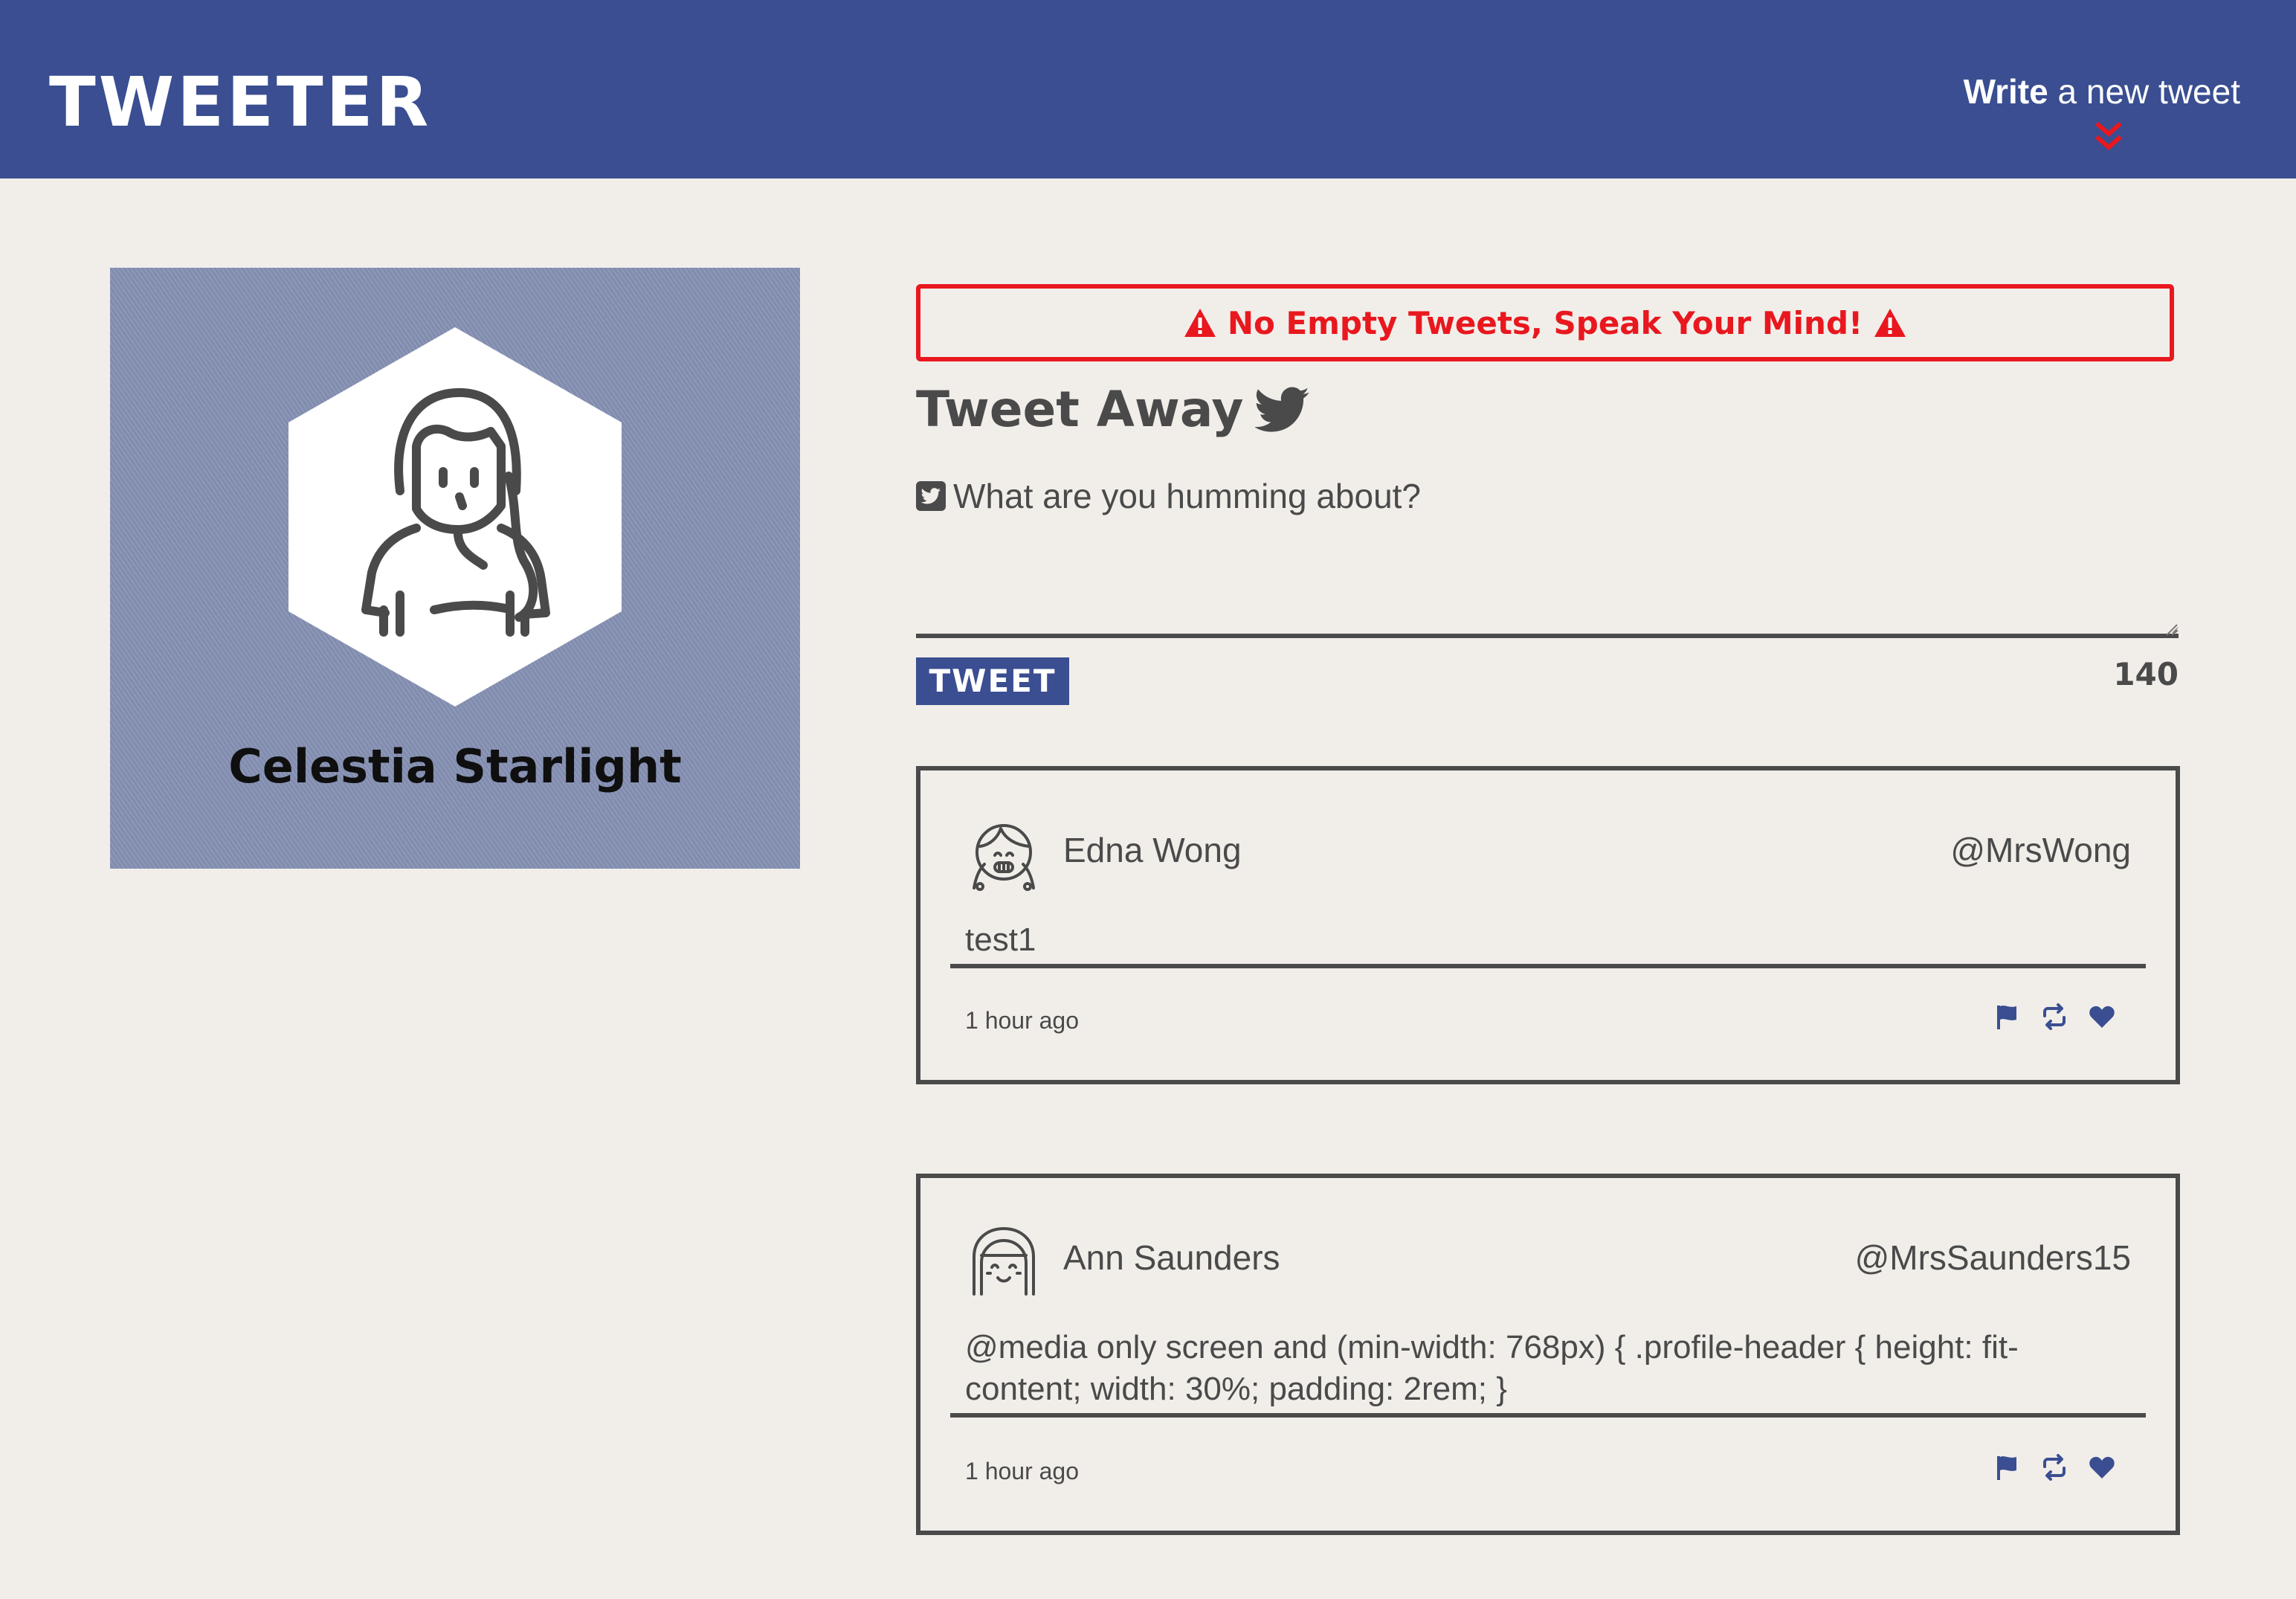 The image size is (2296, 1599). What do you see at coordinates (1148, 89) in the screenshot?
I see `top-nav: TWEETER Write a new tweet` at bounding box center [1148, 89].